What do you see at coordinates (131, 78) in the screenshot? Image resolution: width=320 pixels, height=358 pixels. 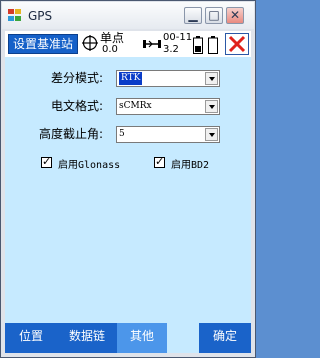 I see `diff-mode-value: RTK` at bounding box center [131, 78].